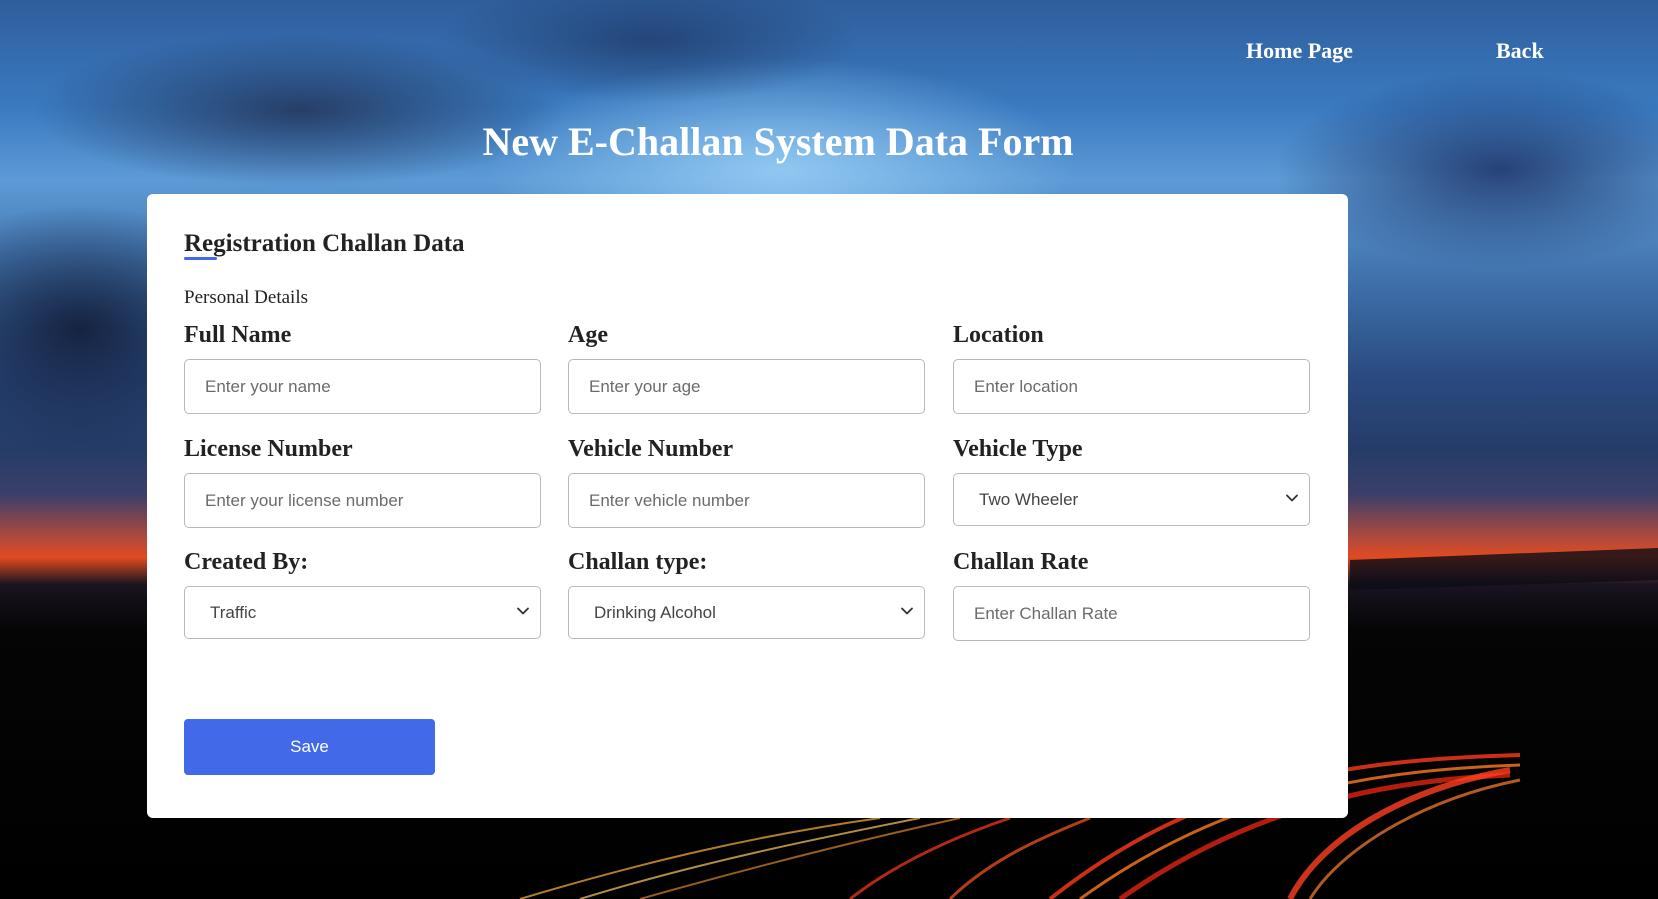  Describe the element at coordinates (1021, 562) in the screenshot. I see `challan-rate-label: Challan Rate` at that location.